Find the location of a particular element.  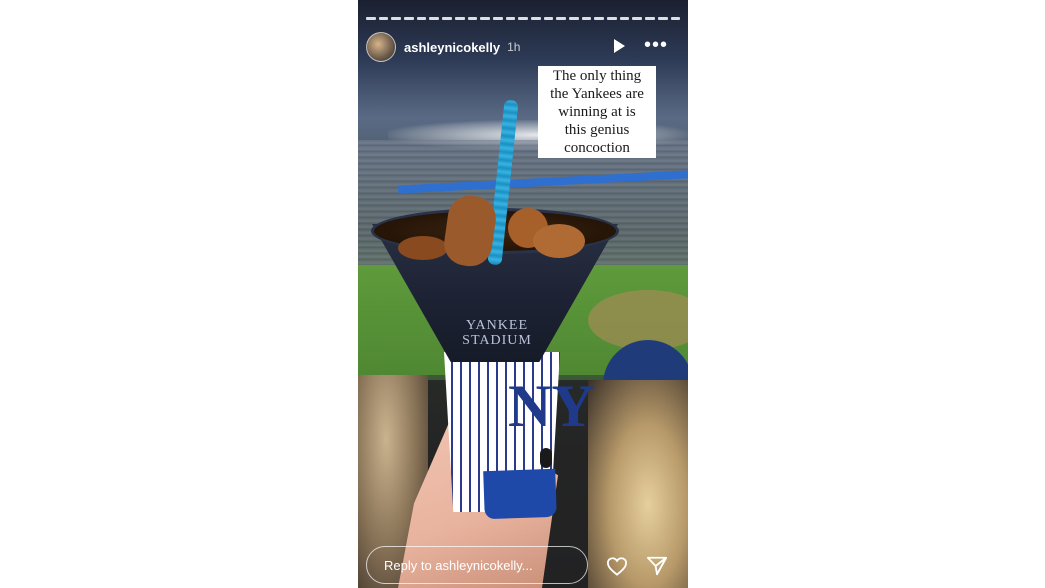

cup-text-line2: STADIUM is located at coordinates (497, 340).